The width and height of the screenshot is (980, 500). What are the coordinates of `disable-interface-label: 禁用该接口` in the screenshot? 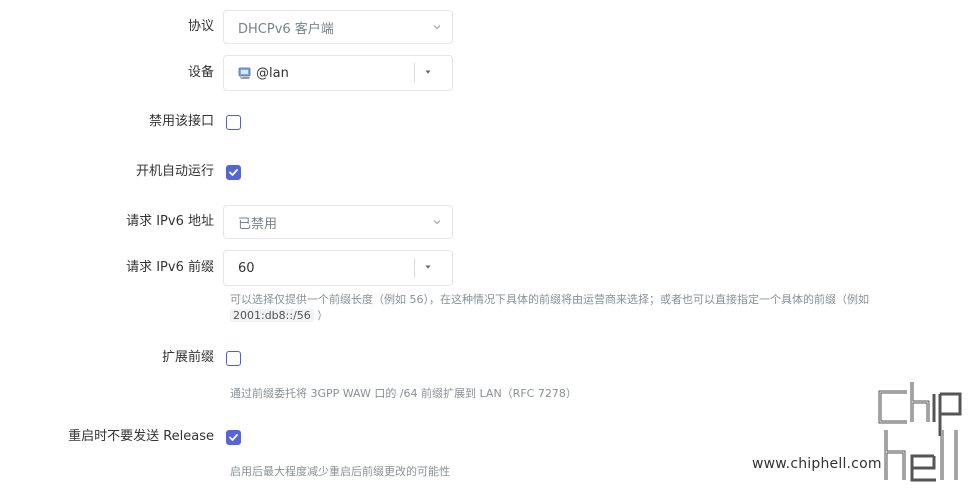 It's located at (181, 121).